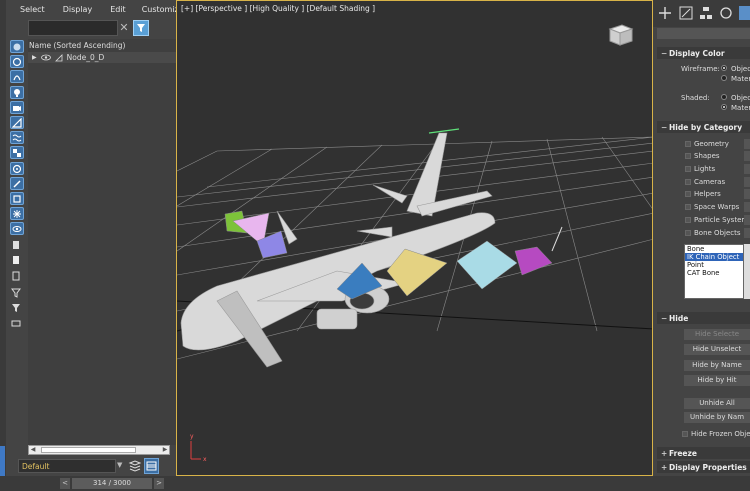  Describe the element at coordinates (17, 214) in the screenshot. I see `frozen-icon` at that location.